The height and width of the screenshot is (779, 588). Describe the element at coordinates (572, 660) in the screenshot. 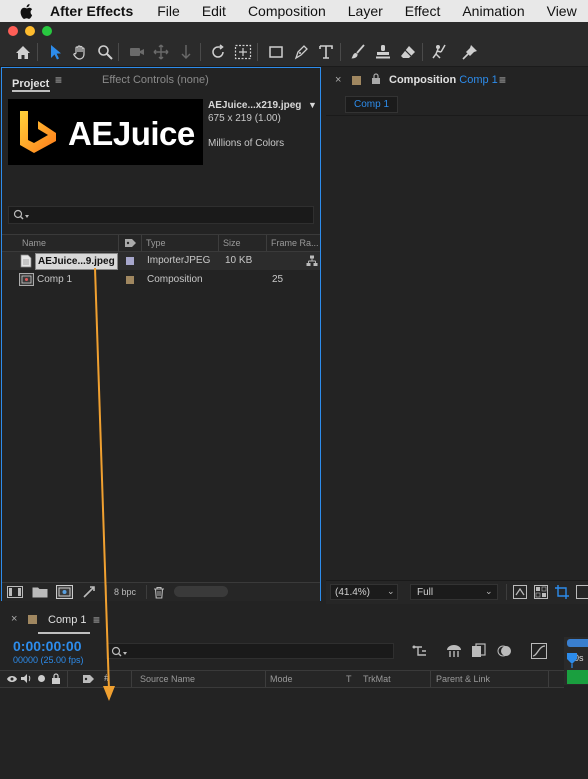

I see `playhead-icon` at that location.